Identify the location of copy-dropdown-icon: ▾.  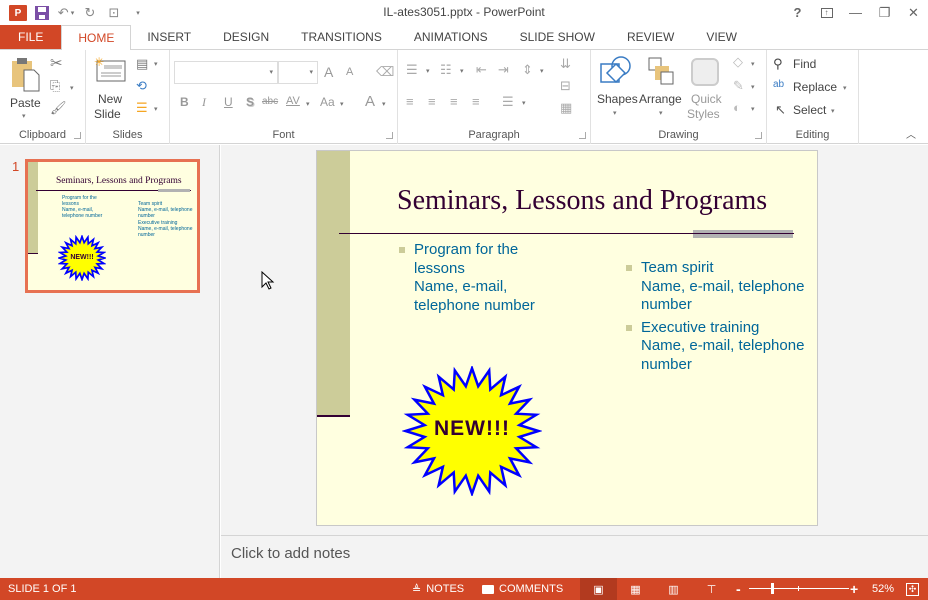
(72, 88).